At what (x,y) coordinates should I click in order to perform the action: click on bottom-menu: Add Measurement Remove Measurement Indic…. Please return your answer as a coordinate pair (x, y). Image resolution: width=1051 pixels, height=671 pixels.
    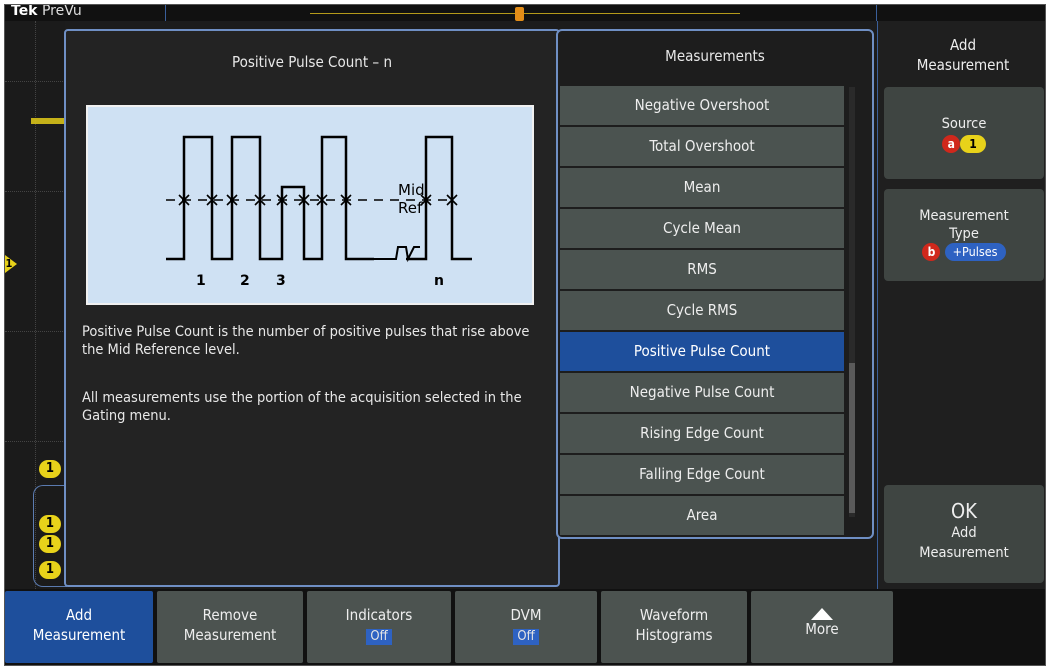
    Looking at the image, I should click on (525, 627).